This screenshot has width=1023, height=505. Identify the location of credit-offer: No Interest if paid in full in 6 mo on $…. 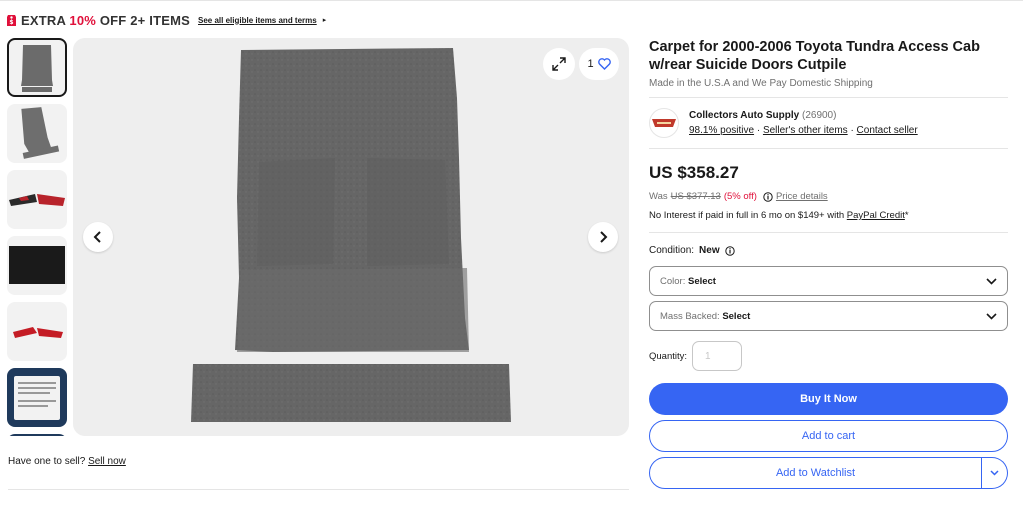
(779, 215).